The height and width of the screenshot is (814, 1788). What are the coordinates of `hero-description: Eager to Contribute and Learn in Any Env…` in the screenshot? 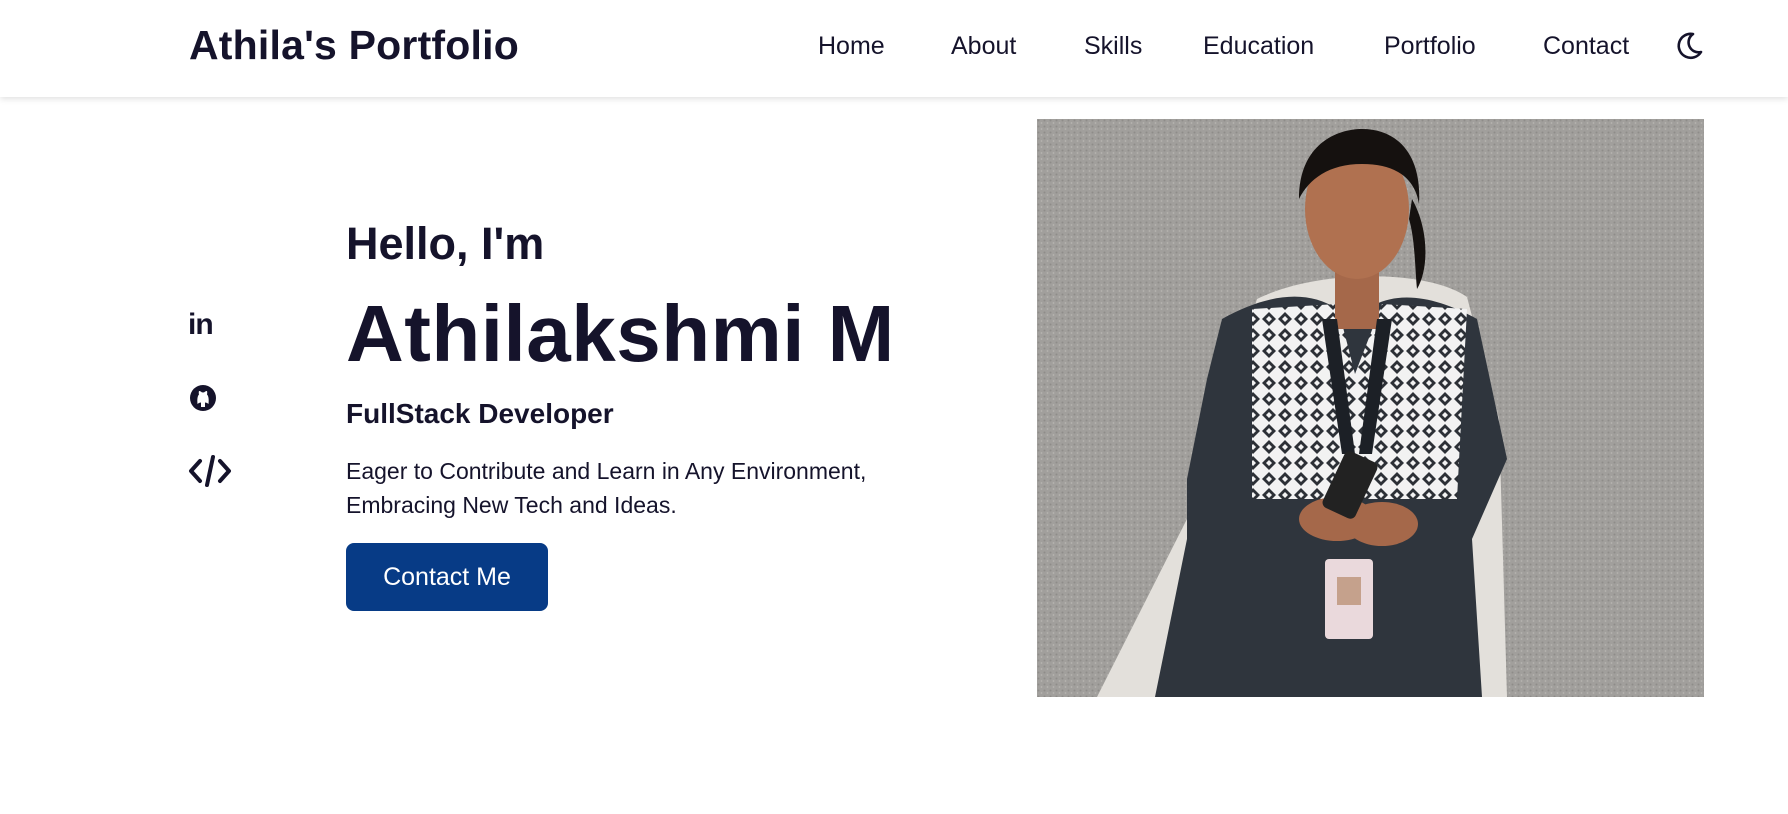 It's located at (606, 488).